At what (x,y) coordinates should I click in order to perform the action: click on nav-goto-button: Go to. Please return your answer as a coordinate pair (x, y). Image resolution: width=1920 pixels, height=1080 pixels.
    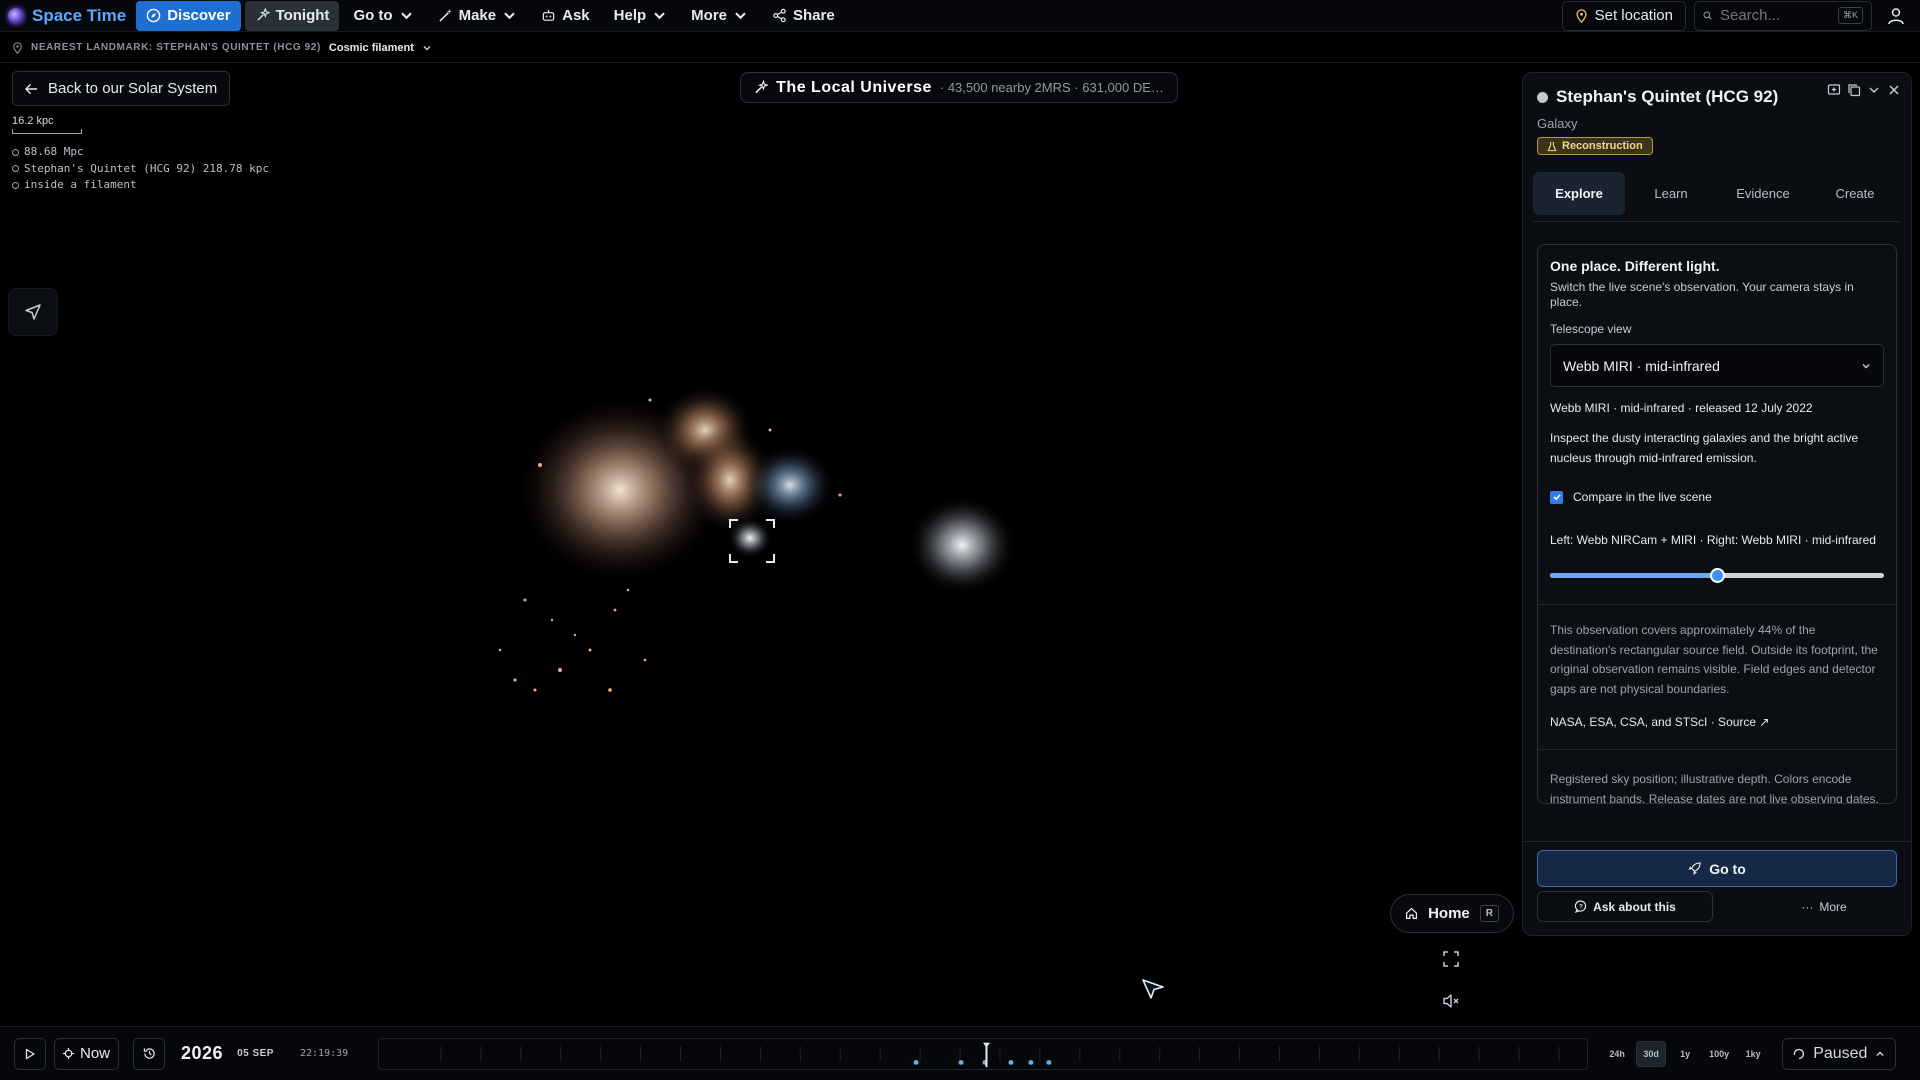
    Looking at the image, I should click on (383, 16).